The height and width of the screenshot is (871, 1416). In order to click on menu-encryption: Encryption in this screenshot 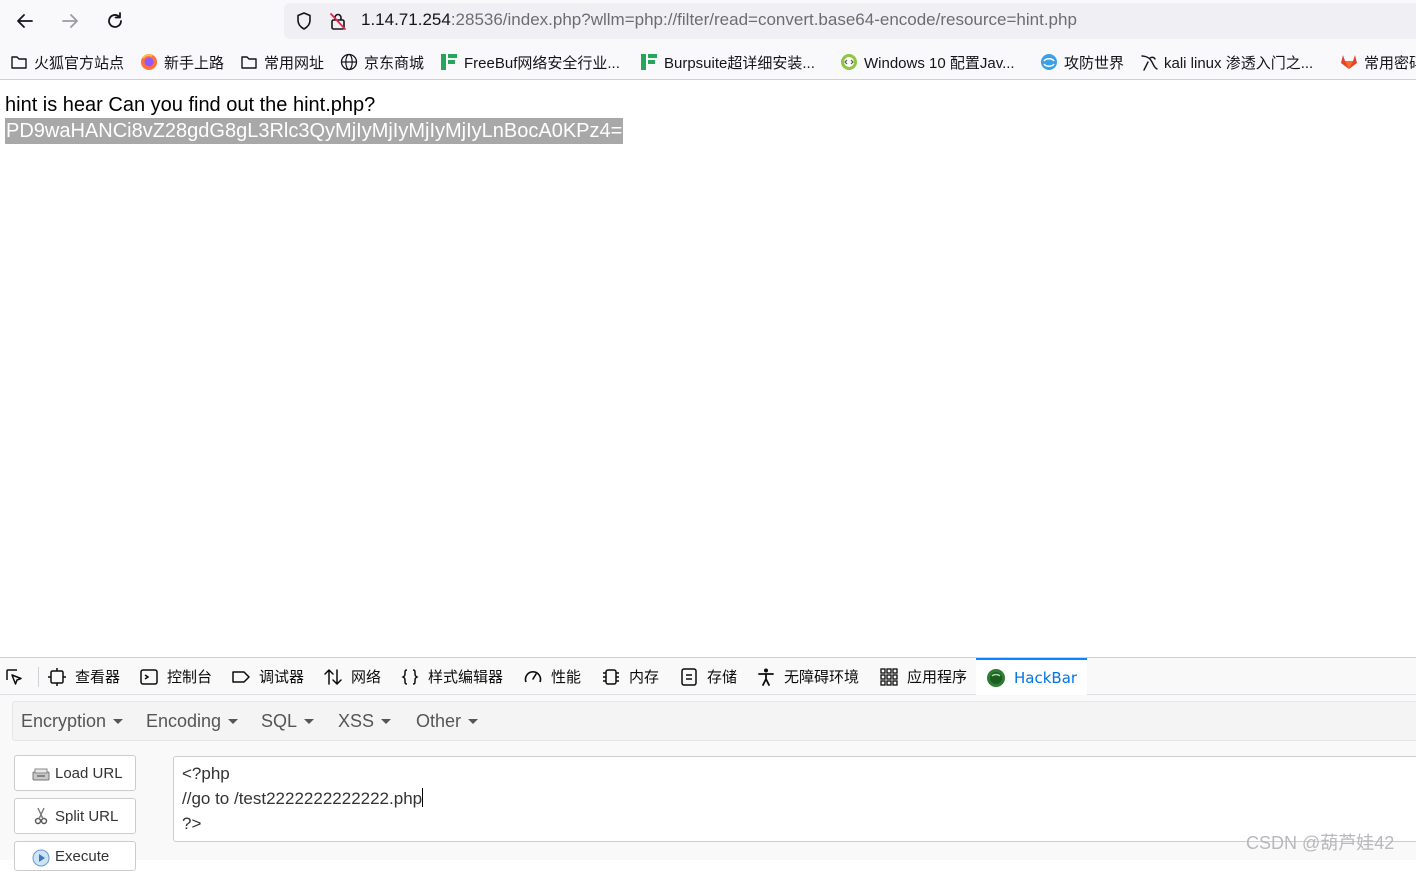, I will do `click(72, 721)`.